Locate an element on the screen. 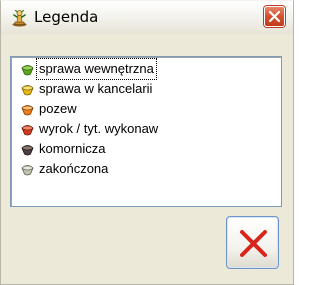  close-button is located at coordinates (274, 16).